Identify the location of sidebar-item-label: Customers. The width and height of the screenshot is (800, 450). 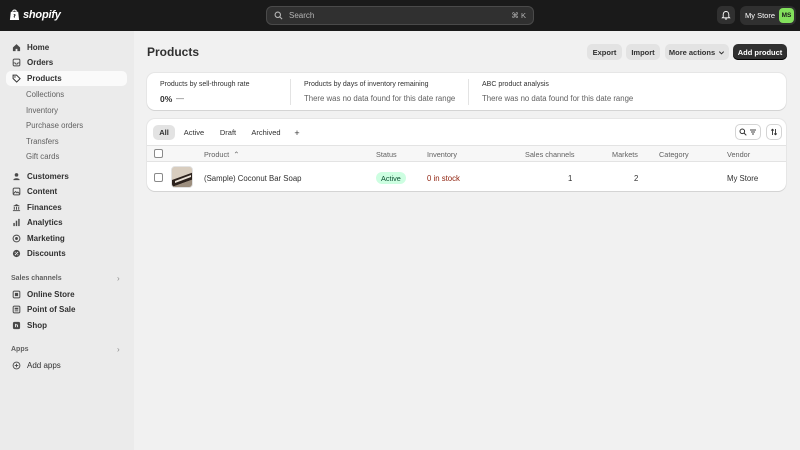
(48, 176).